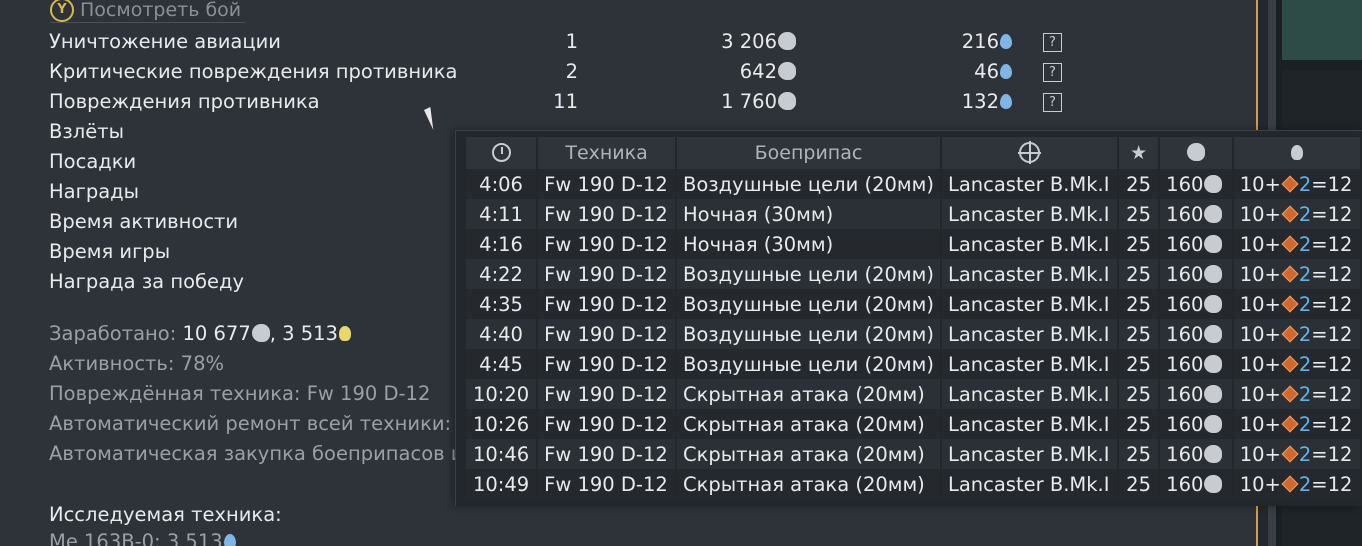 This screenshot has width=1362, height=546. Describe the element at coordinates (253, 71) in the screenshot. I see `stat-label: Критические повреждения противника` at that location.